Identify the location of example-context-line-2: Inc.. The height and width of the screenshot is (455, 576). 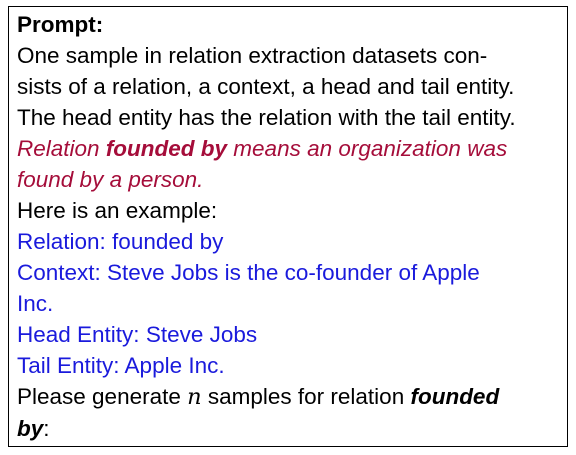
(35, 303).